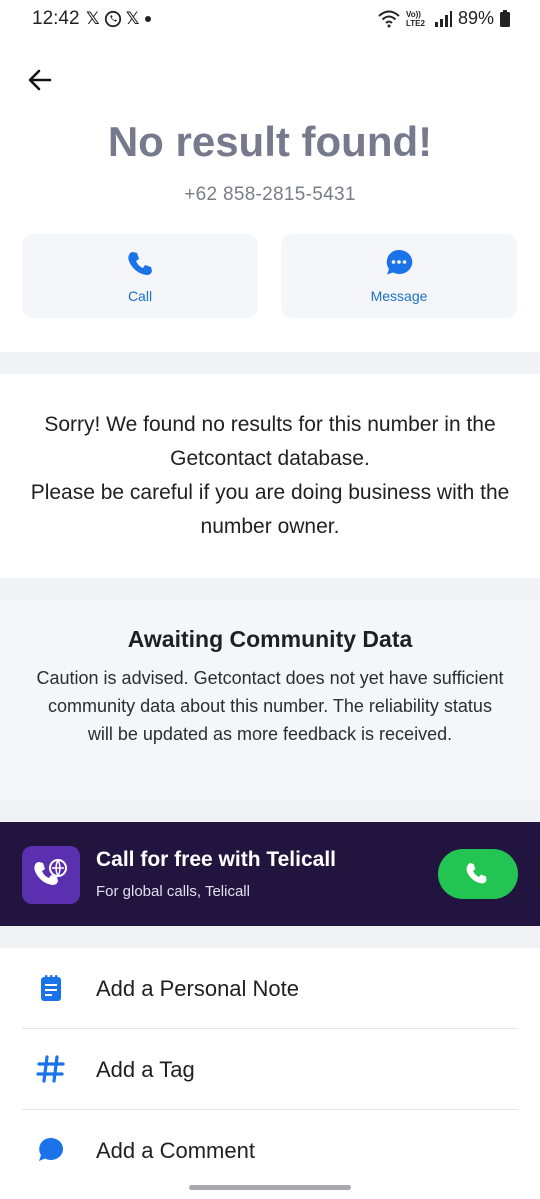  What do you see at coordinates (173, 891) in the screenshot?
I see `promo-subtitle: For global calls, Telicall` at bounding box center [173, 891].